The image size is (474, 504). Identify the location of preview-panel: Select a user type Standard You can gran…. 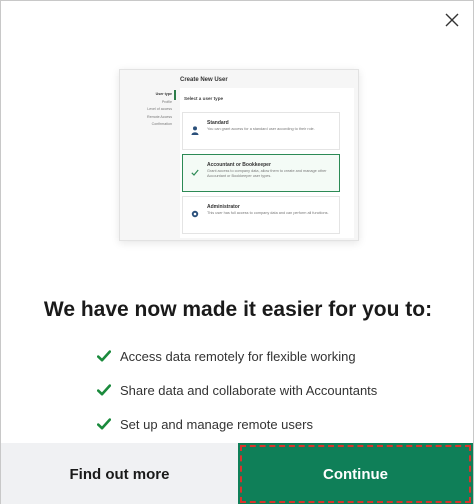
(267, 163).